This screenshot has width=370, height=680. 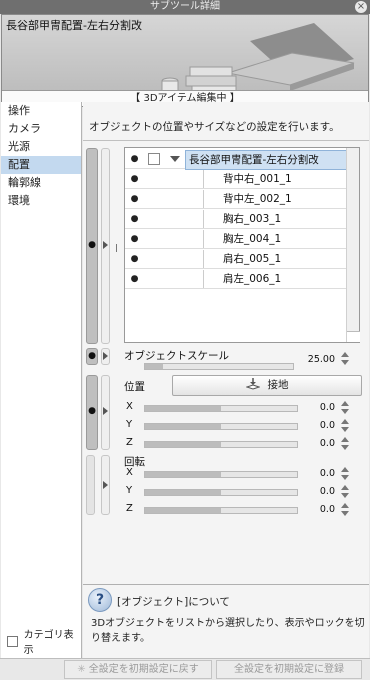 I want to click on object-row: ● 背中右_001_1, so click(x=235, y=179).